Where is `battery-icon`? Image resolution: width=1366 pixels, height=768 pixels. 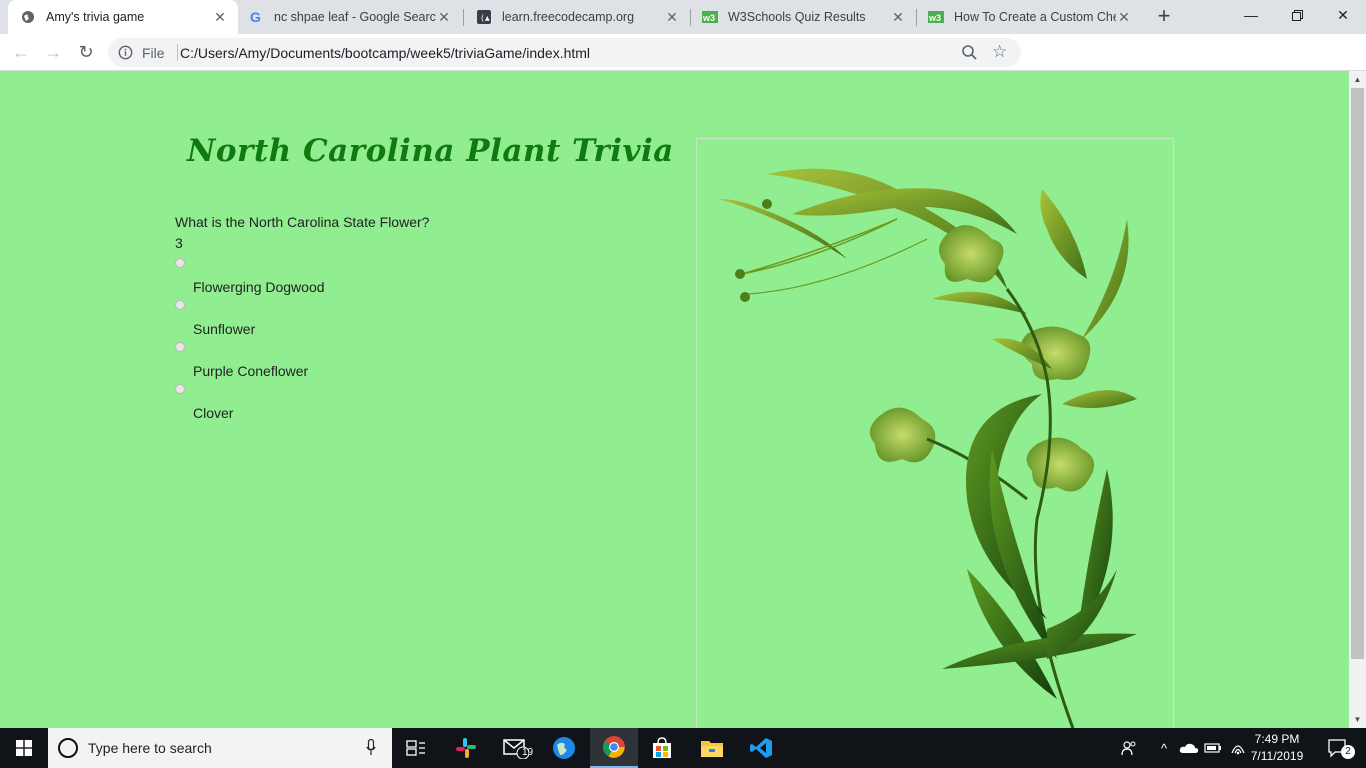 battery-icon is located at coordinates (1213, 748).